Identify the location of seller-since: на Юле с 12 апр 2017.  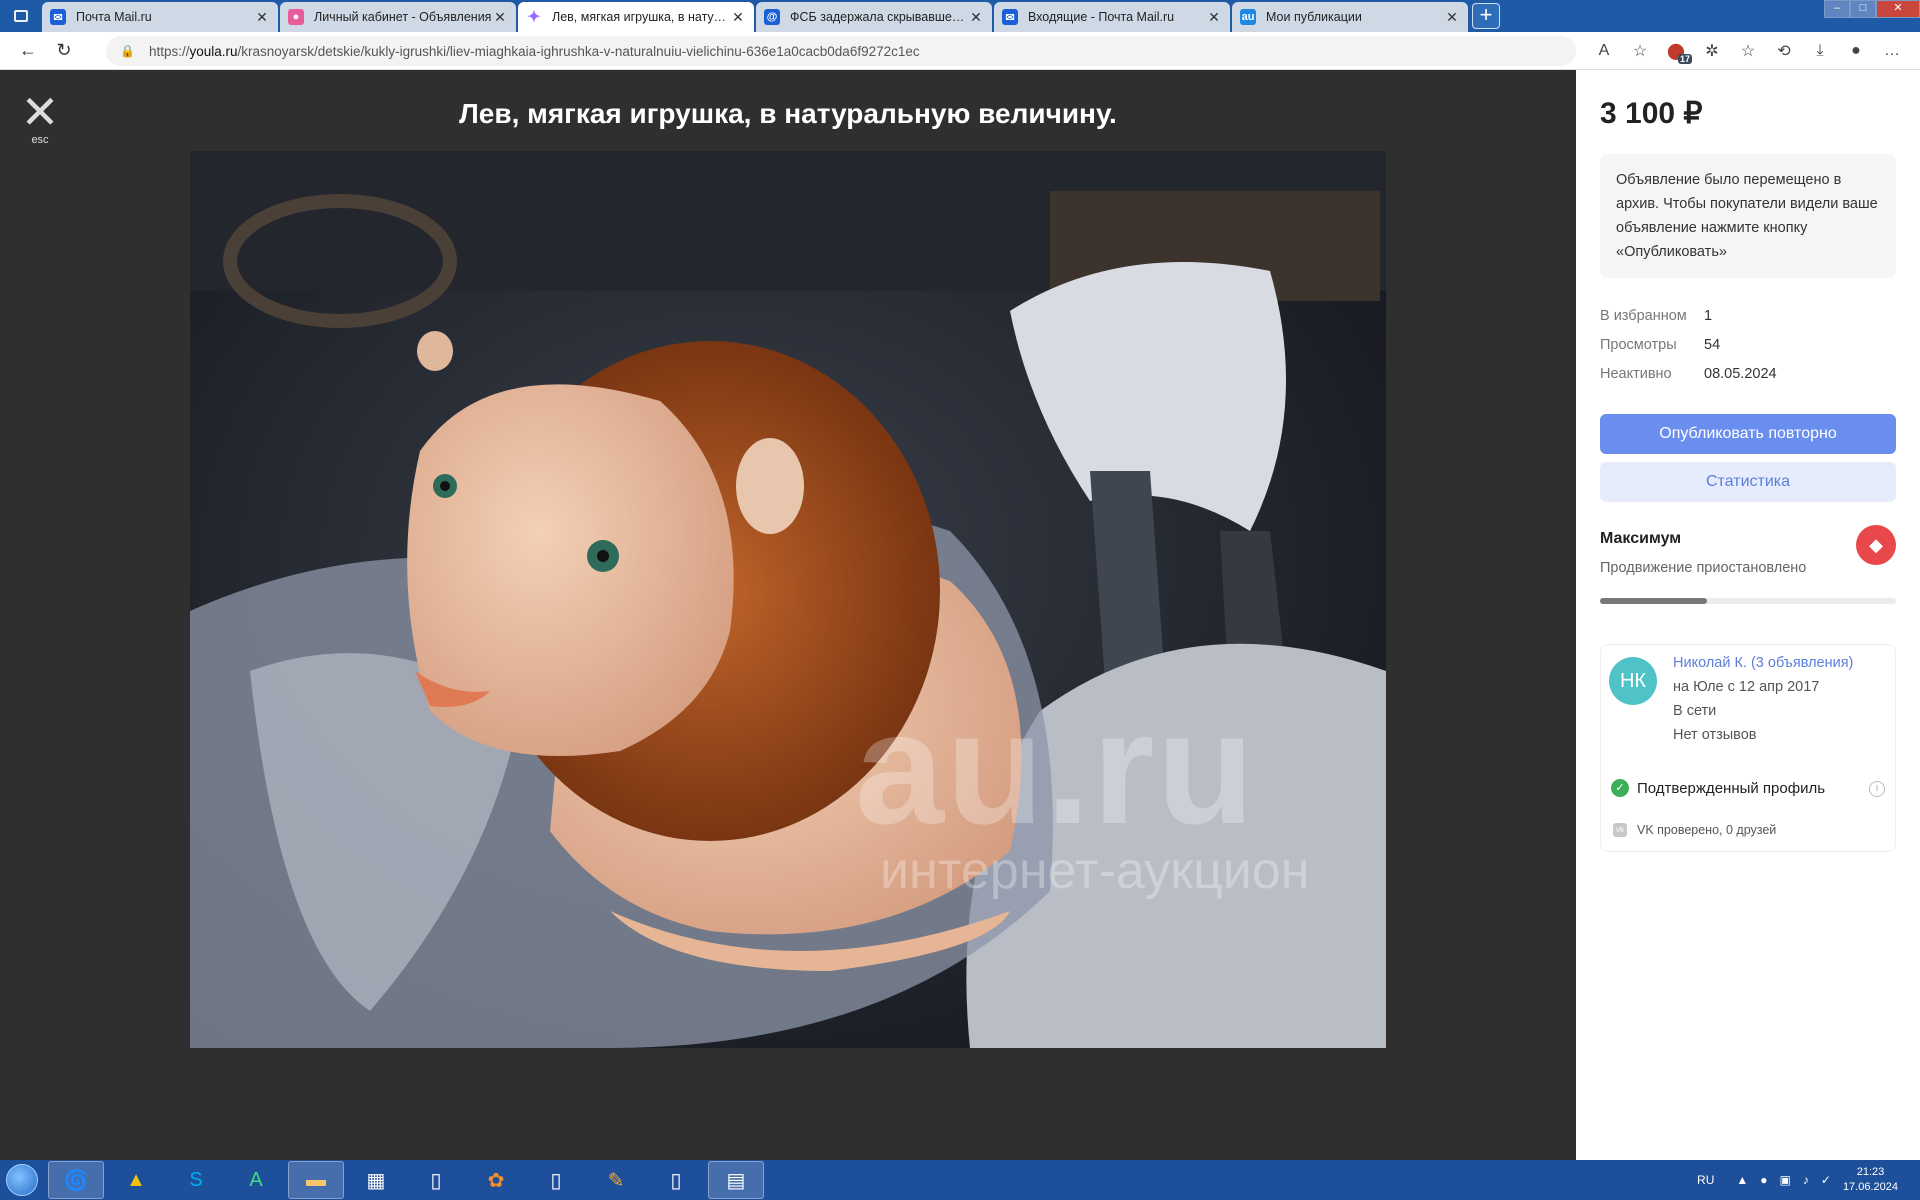
(1746, 687).